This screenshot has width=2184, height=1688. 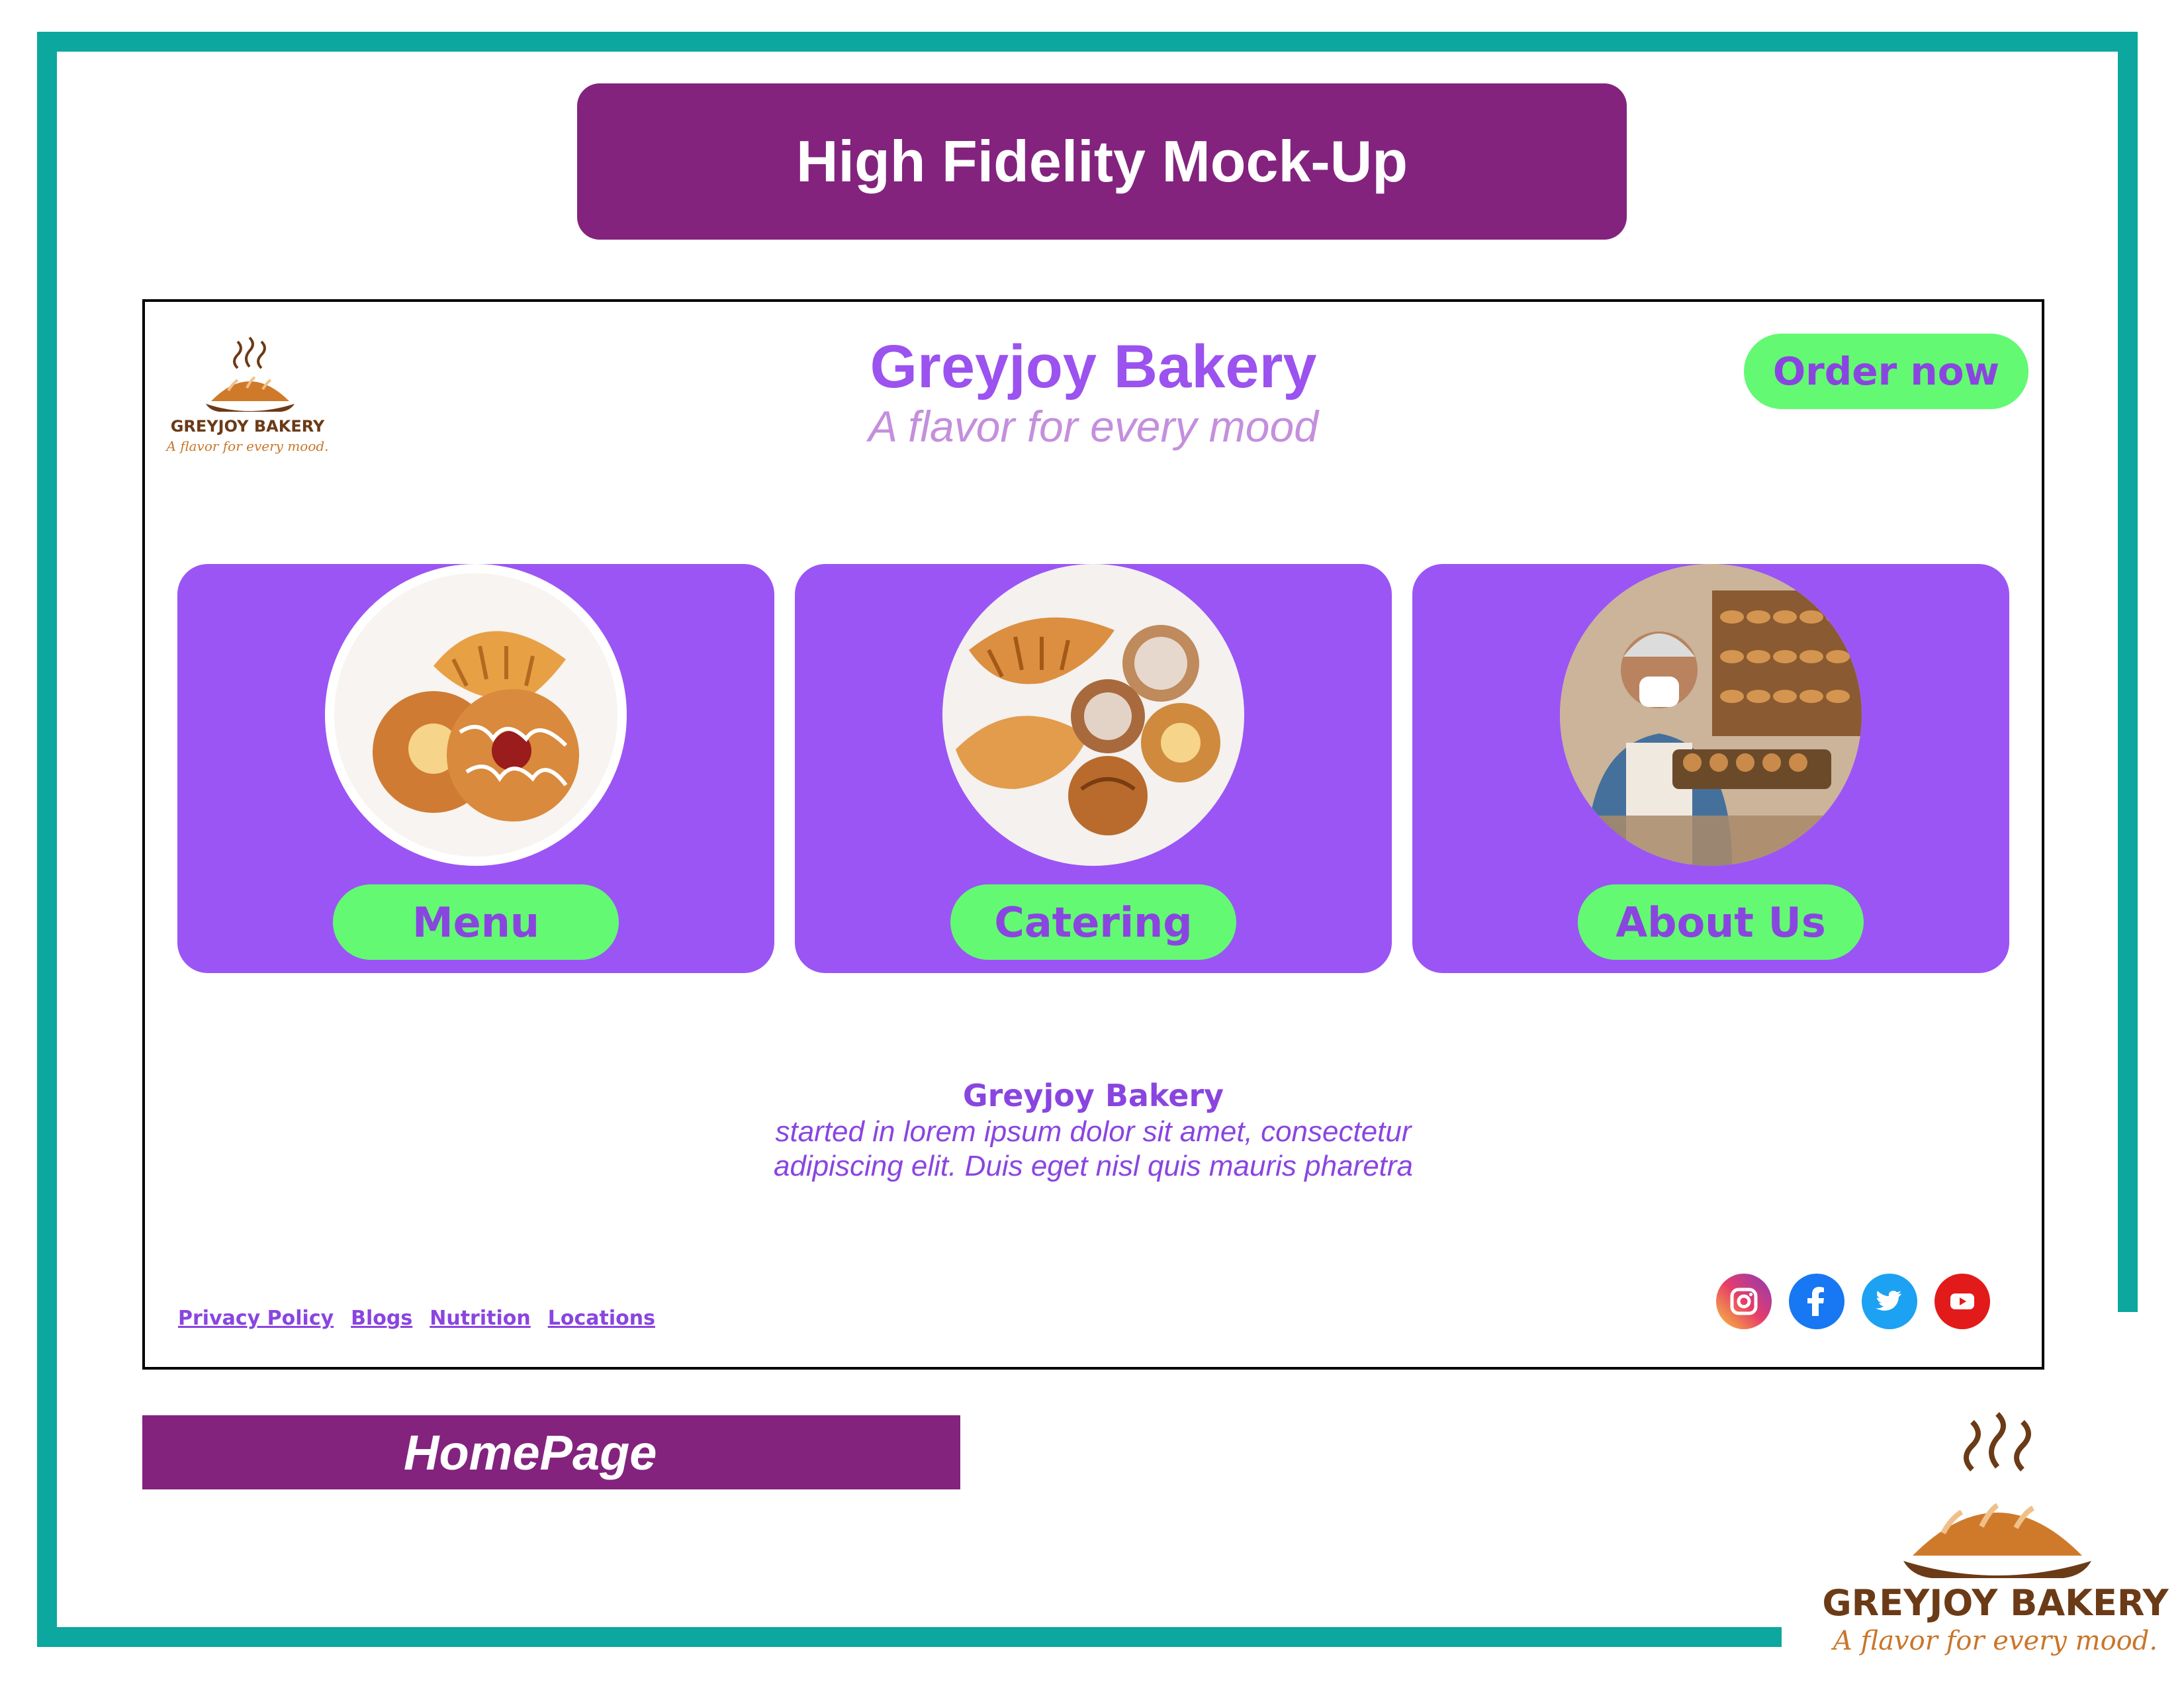 I want to click on menu-card: Menu, so click(x=476, y=768).